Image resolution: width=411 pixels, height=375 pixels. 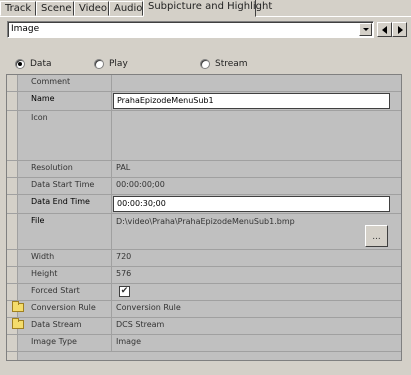 What do you see at coordinates (231, 64) in the screenshot?
I see `radio-stream-label: Stream` at bounding box center [231, 64].